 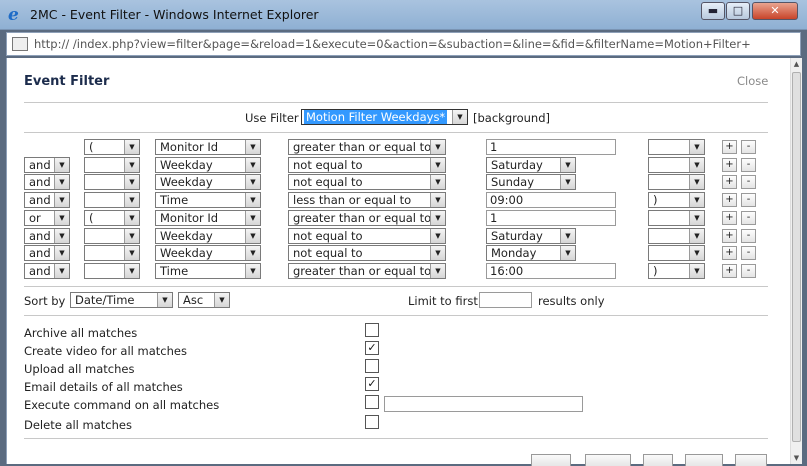 What do you see at coordinates (751, 460) in the screenshot?
I see `execute-button` at bounding box center [751, 460].